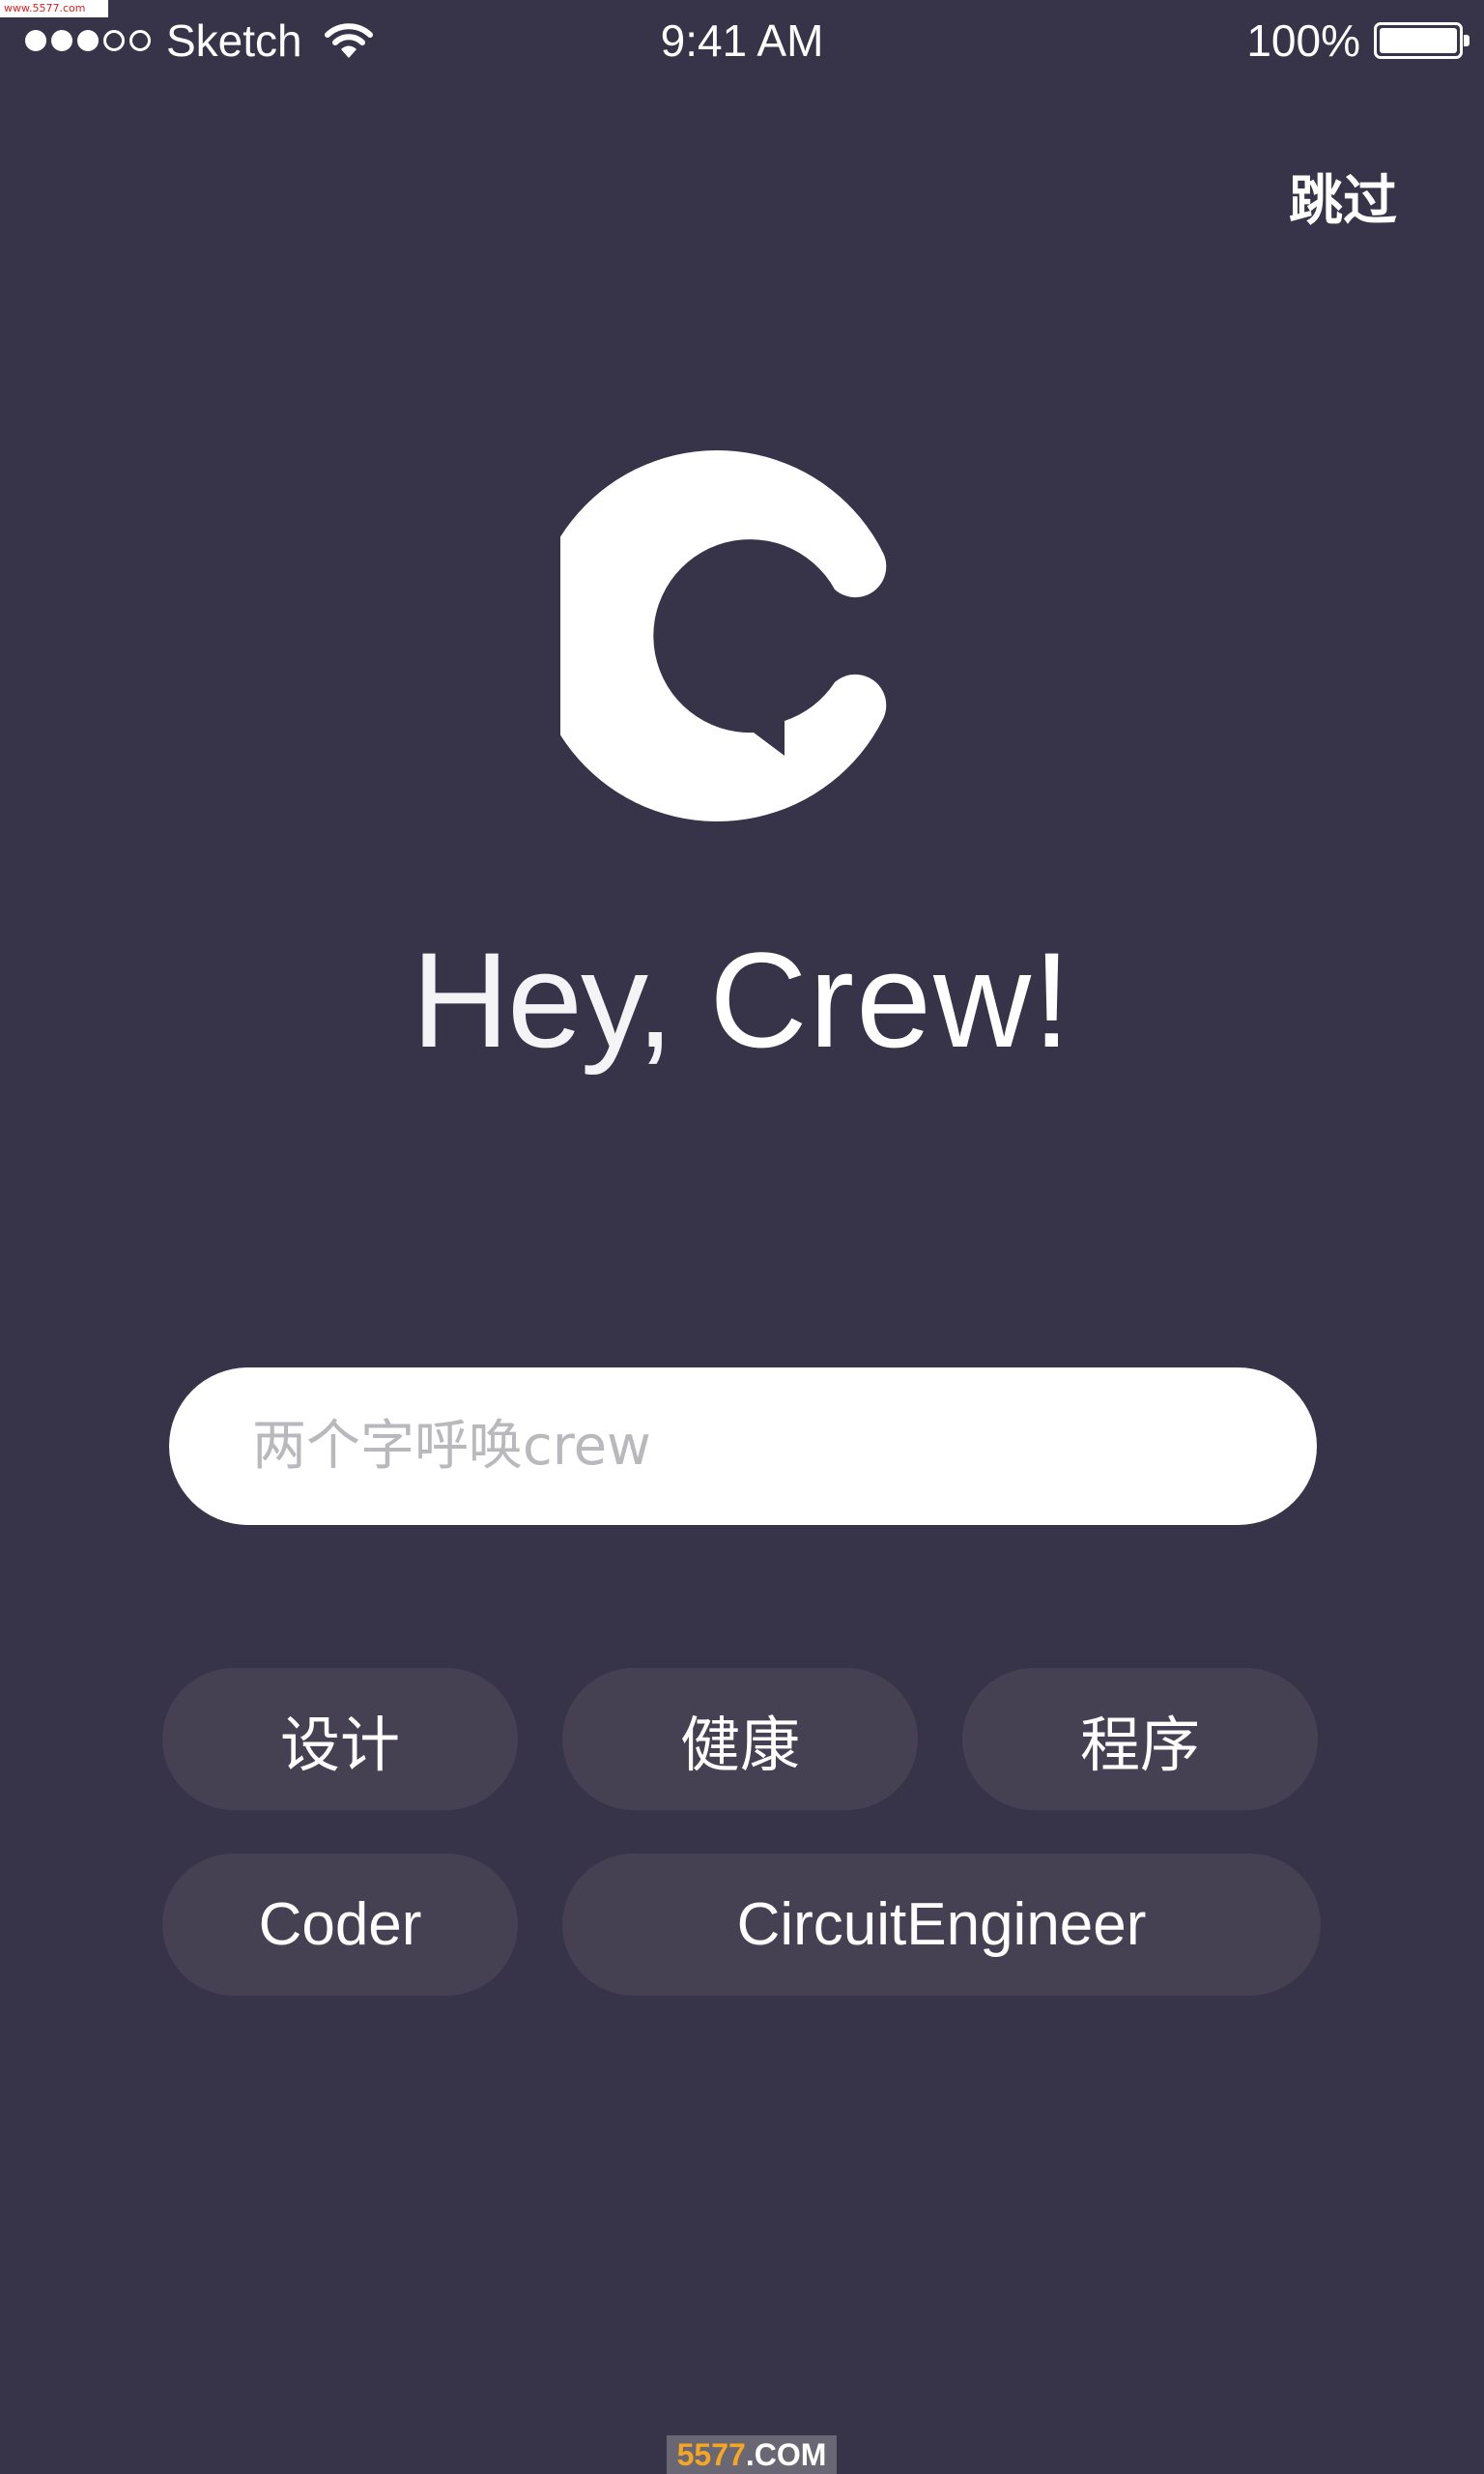 The image size is (1484, 2474). What do you see at coordinates (786, 2455) in the screenshot?
I see `watermark-domain: .COM` at bounding box center [786, 2455].